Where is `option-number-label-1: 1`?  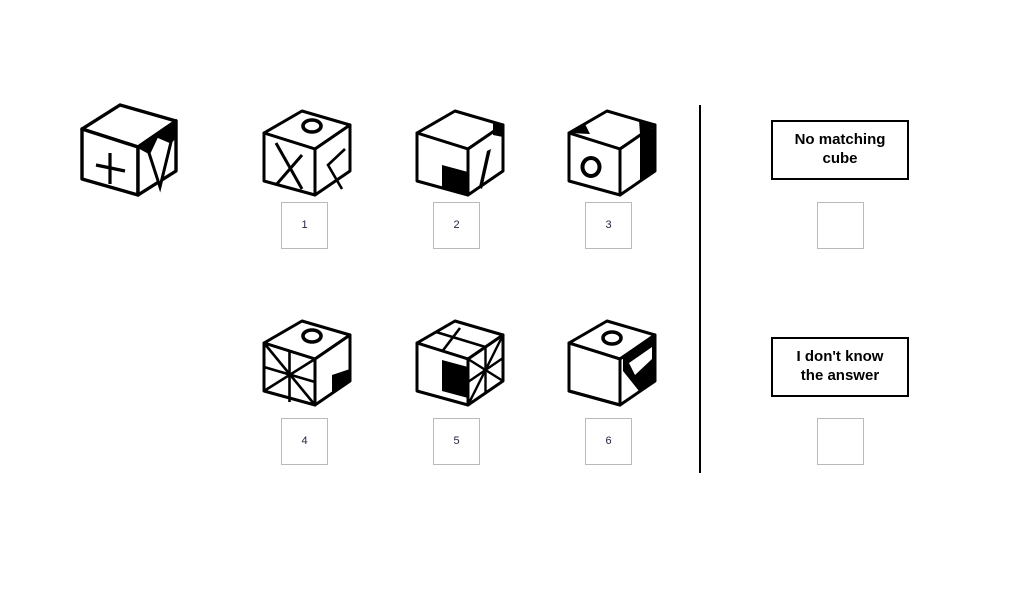 option-number-label-1: 1 is located at coordinates (304, 225).